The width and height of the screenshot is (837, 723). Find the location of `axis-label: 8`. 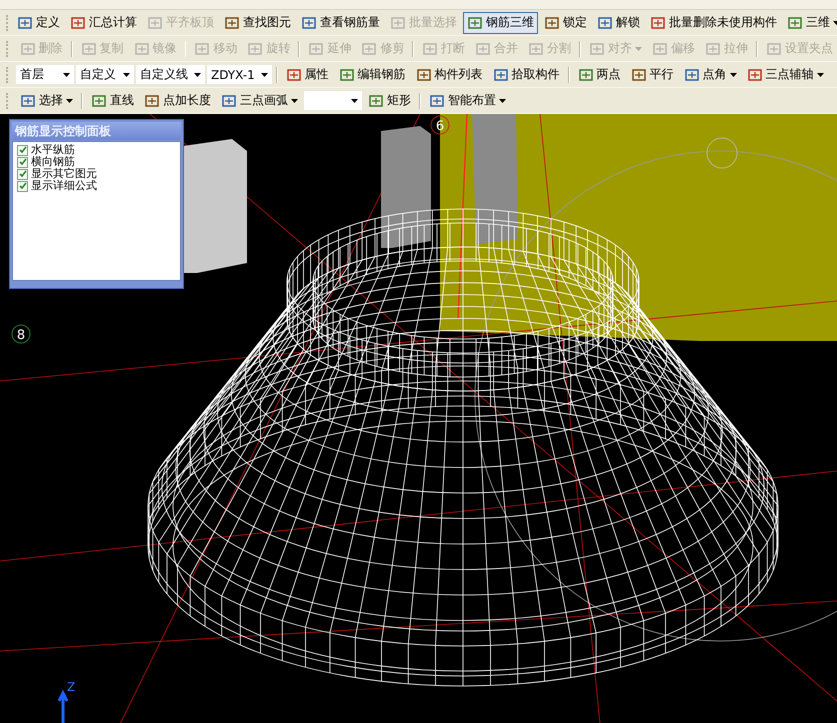

axis-label: 8 is located at coordinates (21, 335).